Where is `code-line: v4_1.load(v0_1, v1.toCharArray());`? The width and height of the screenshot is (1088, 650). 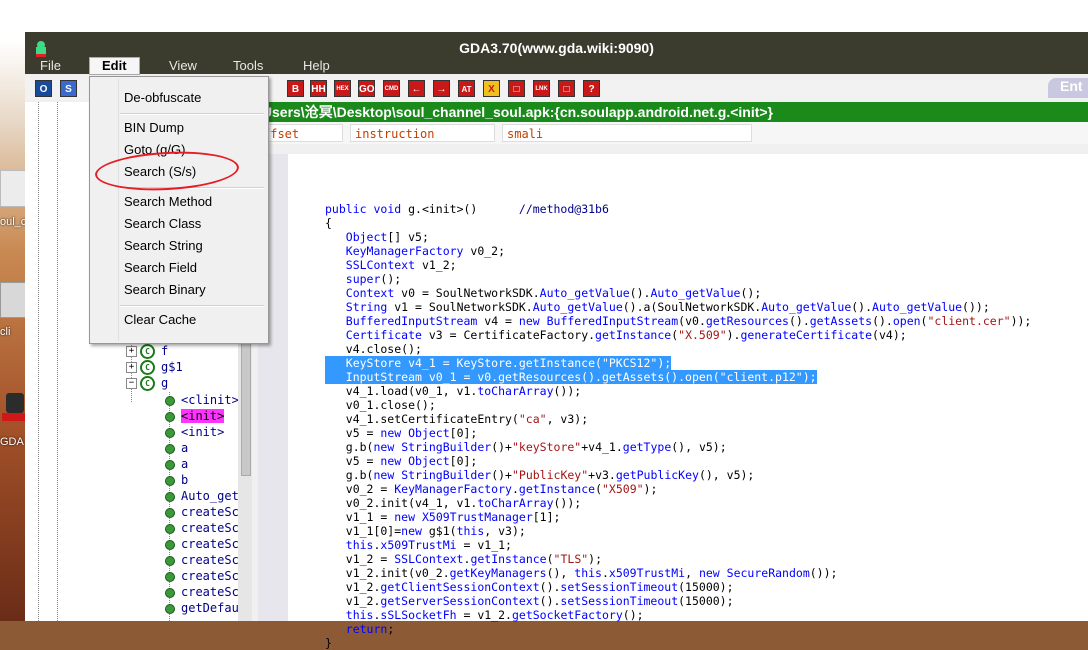 code-line: v4_1.load(v0_1, v1.toCharArray()); is located at coordinates (453, 391).